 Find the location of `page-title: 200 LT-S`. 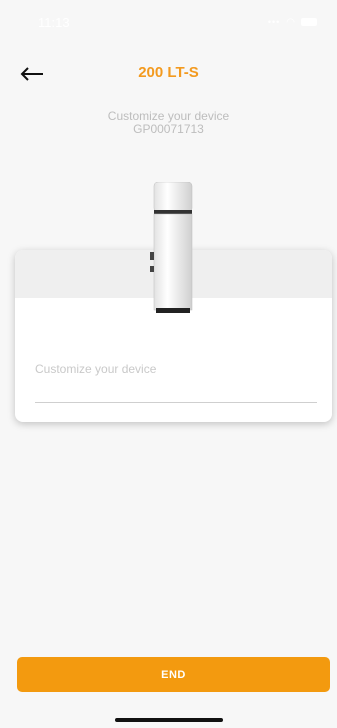

page-title: 200 LT-S is located at coordinates (168, 72).